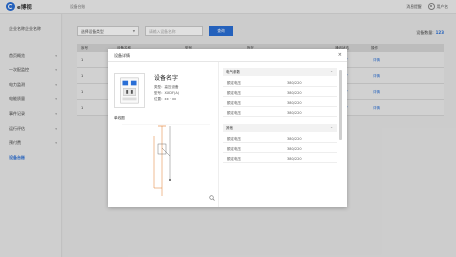  I want to click on device-type: 类型：高压设备, so click(166, 87).